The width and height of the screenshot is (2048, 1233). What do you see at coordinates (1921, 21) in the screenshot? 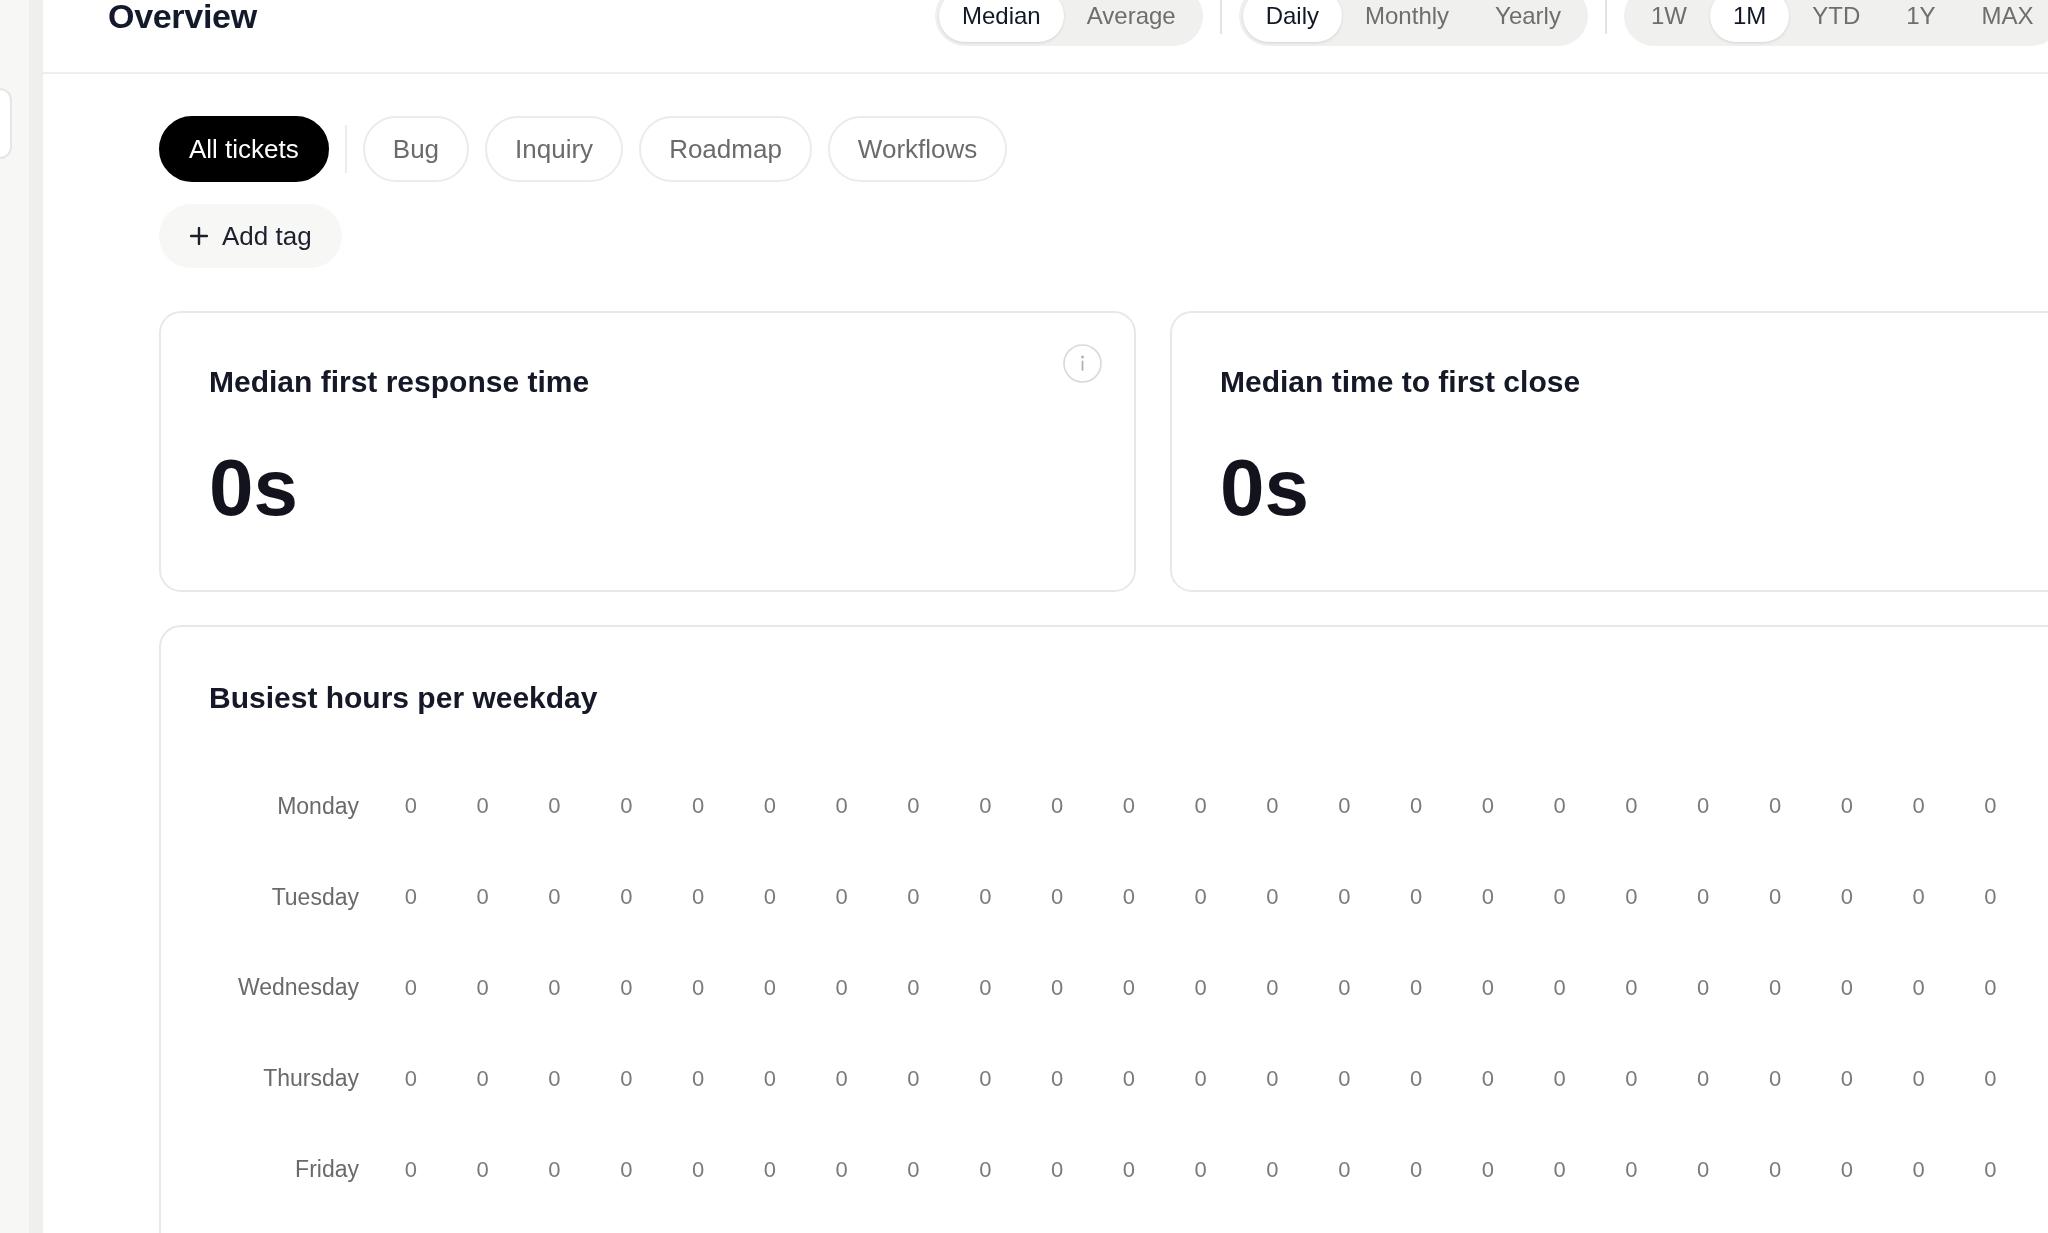
I see `segment-tab: 1Y` at bounding box center [1921, 21].